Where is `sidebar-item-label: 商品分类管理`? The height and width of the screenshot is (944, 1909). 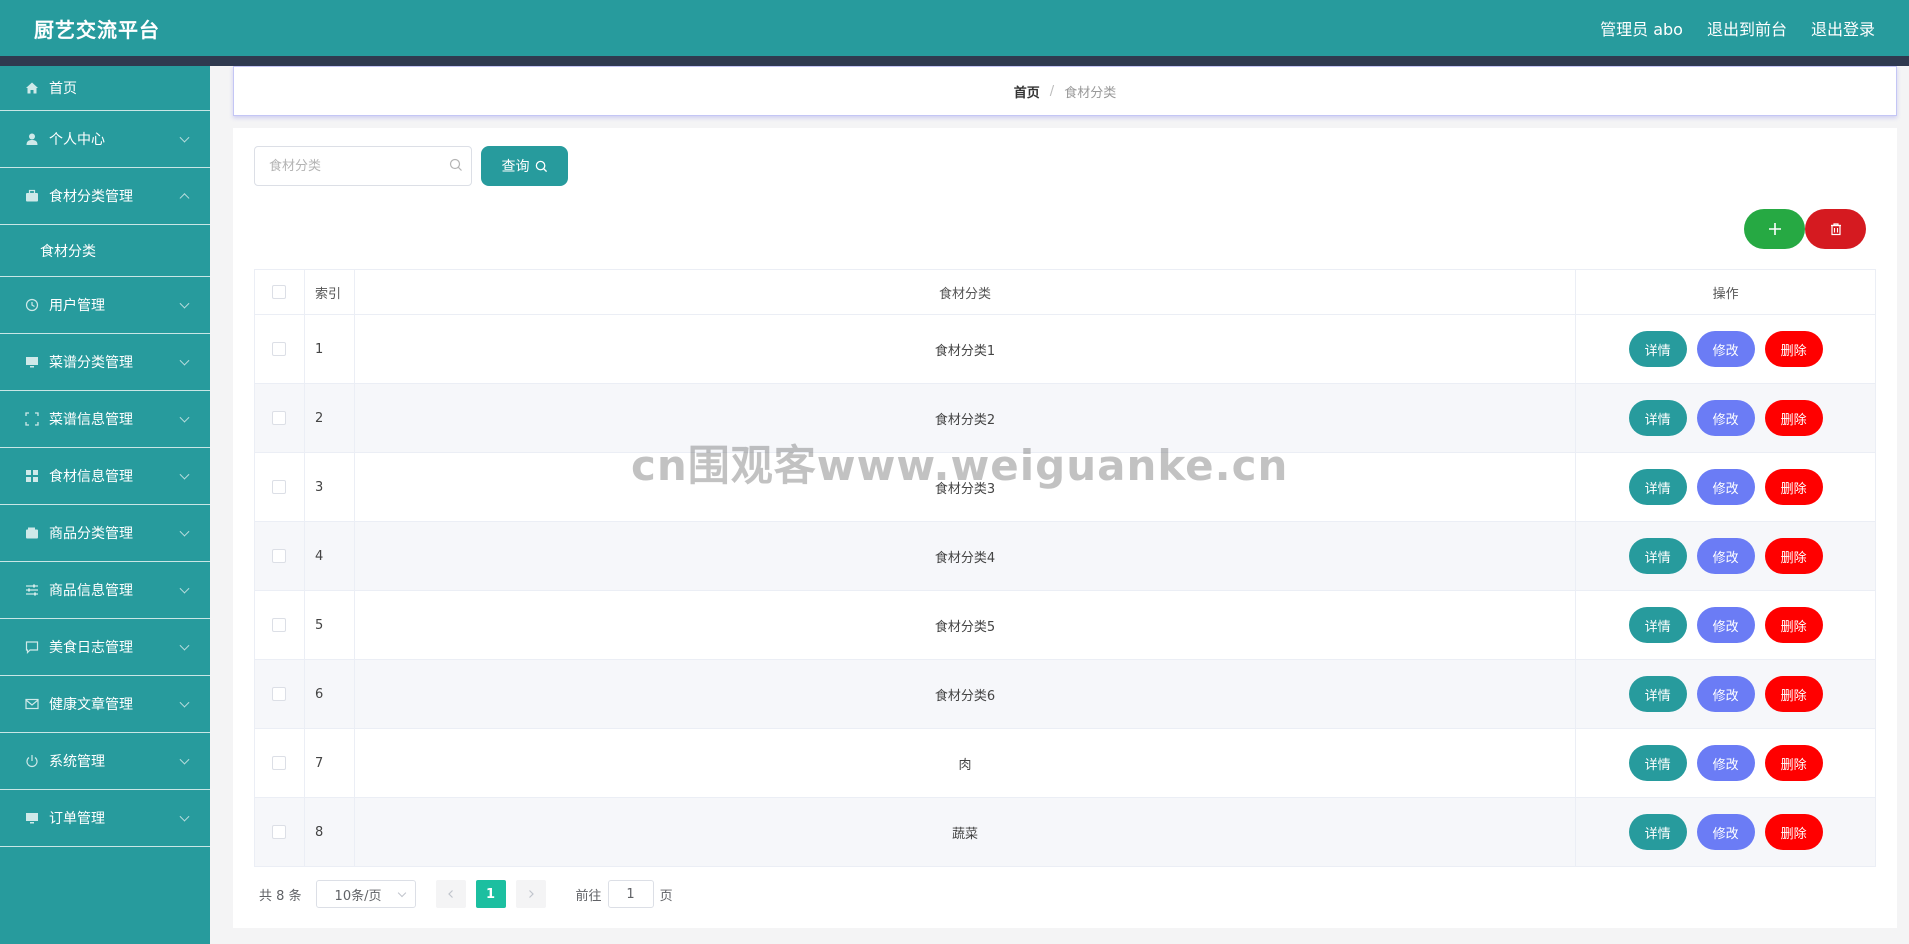
sidebar-item-label: 商品分类管理 is located at coordinates (91, 534).